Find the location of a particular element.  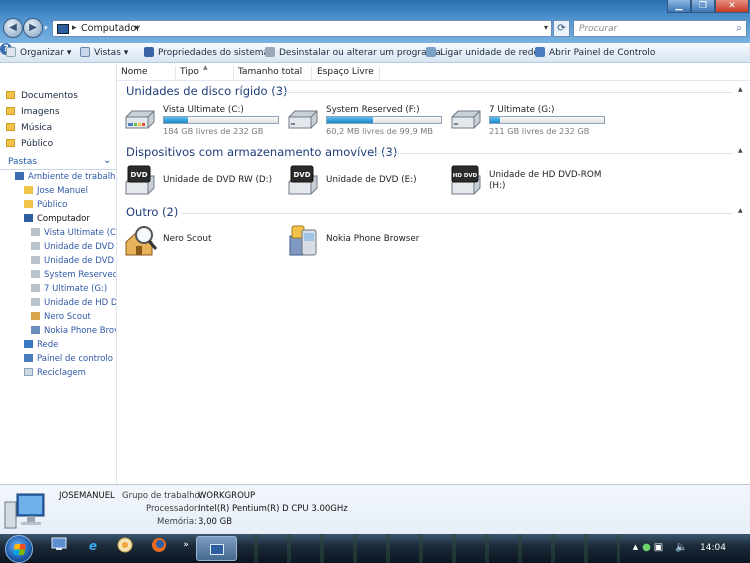

chevron-down-icon: ⌄ is located at coordinates (107, 160).